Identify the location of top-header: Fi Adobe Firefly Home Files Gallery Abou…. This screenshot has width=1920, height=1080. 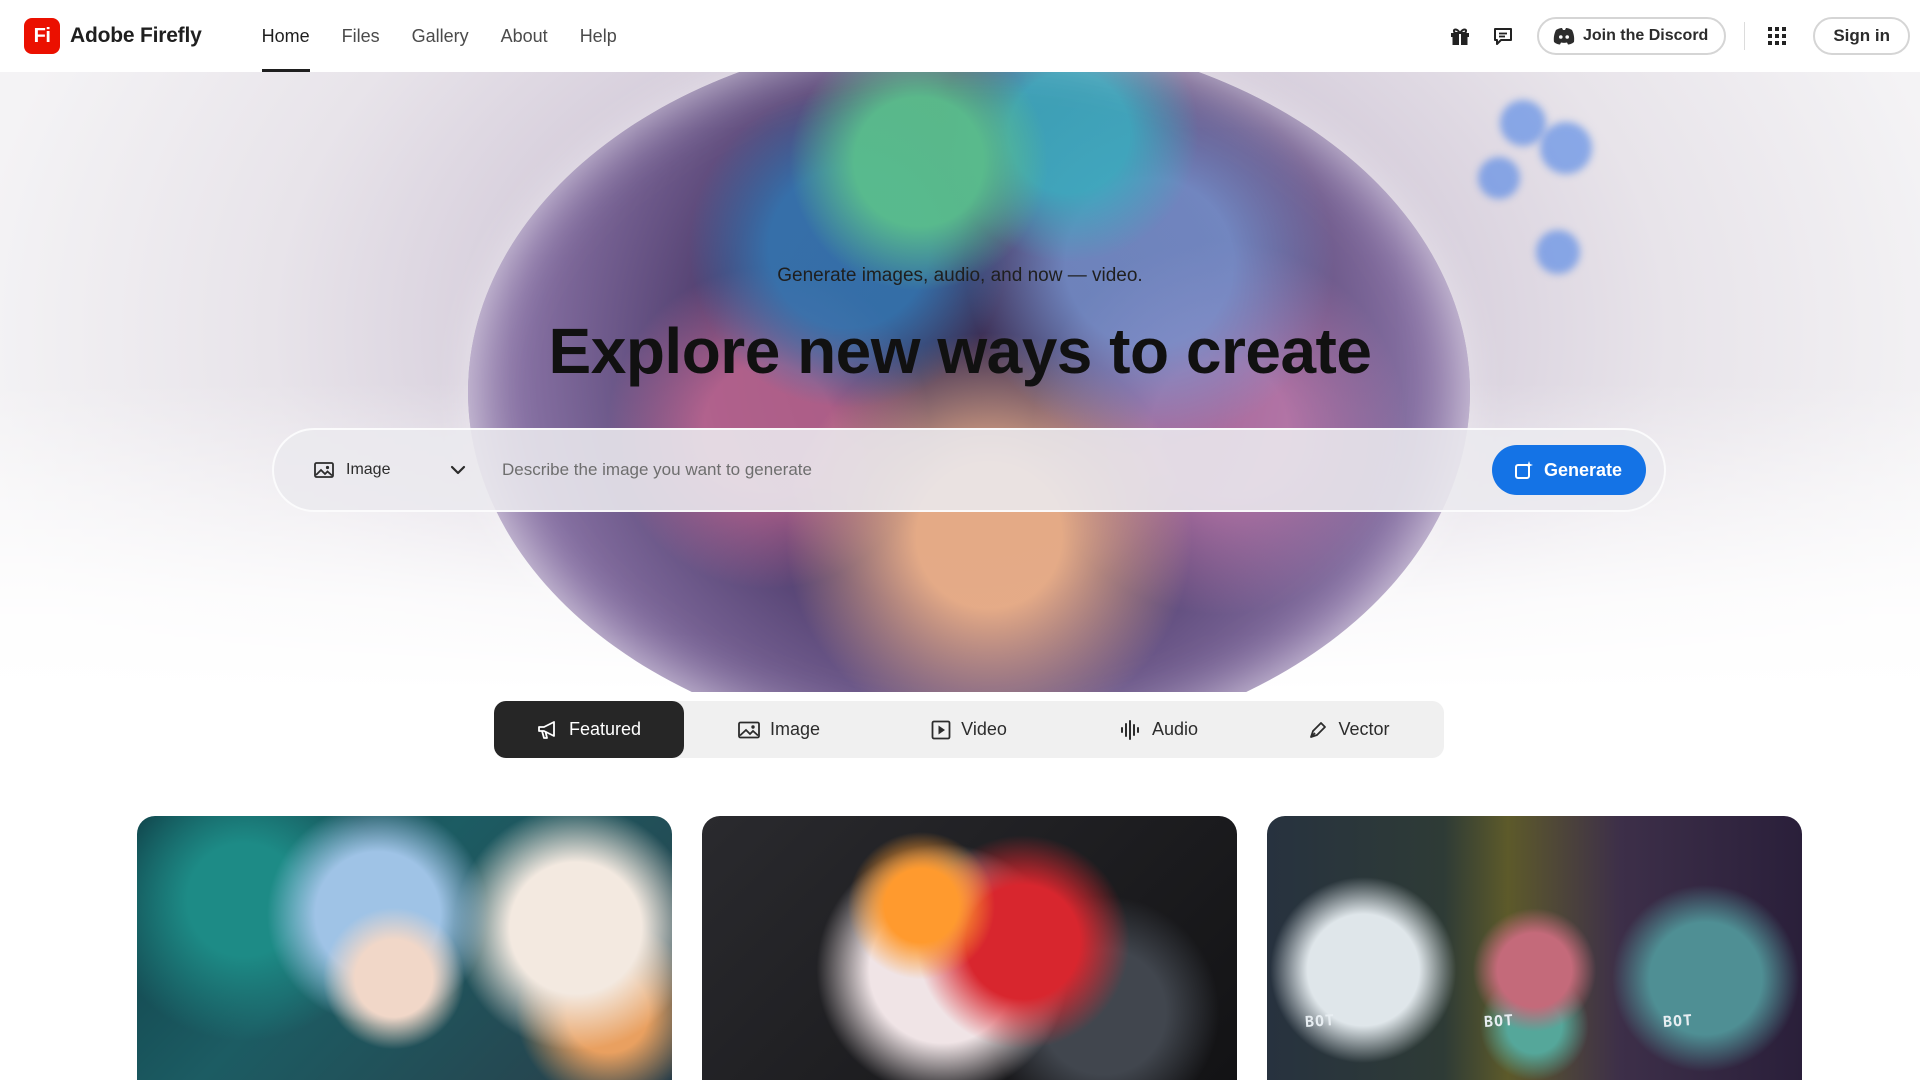
(960, 36).